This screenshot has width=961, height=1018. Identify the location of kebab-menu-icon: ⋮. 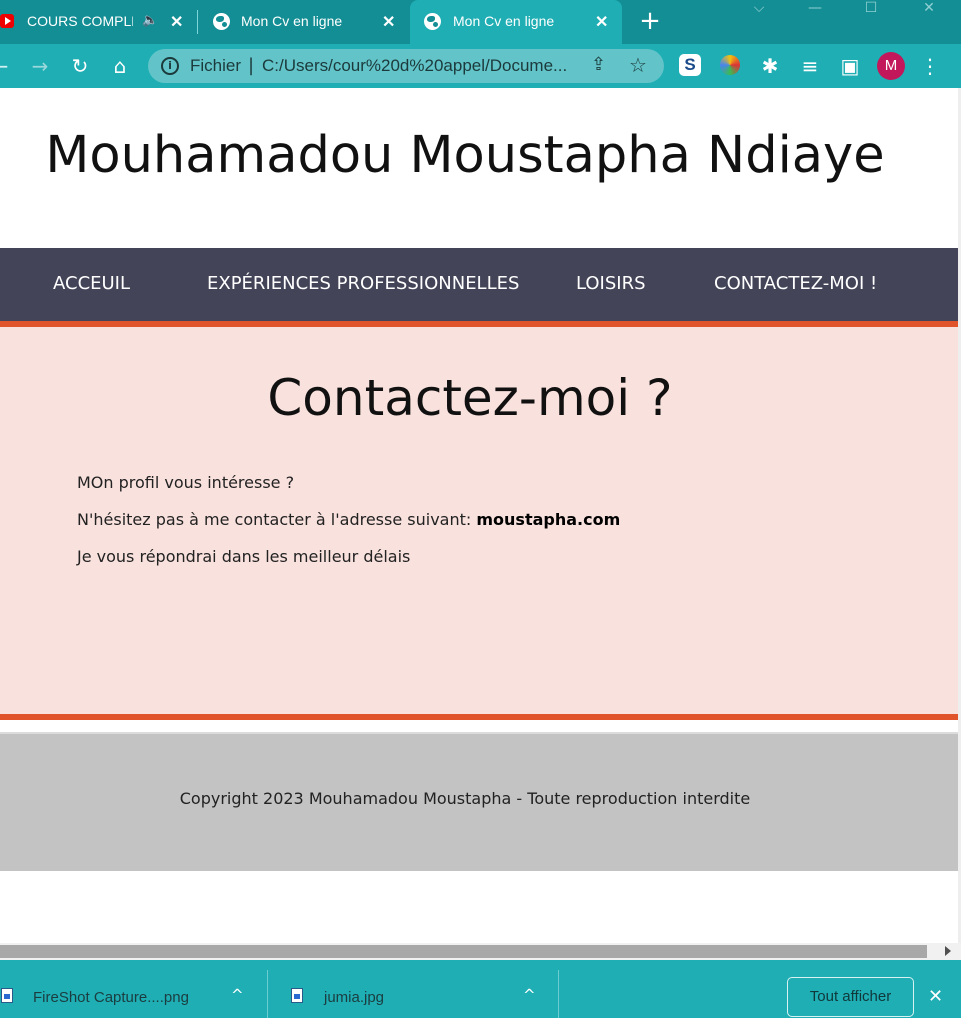
(930, 66).